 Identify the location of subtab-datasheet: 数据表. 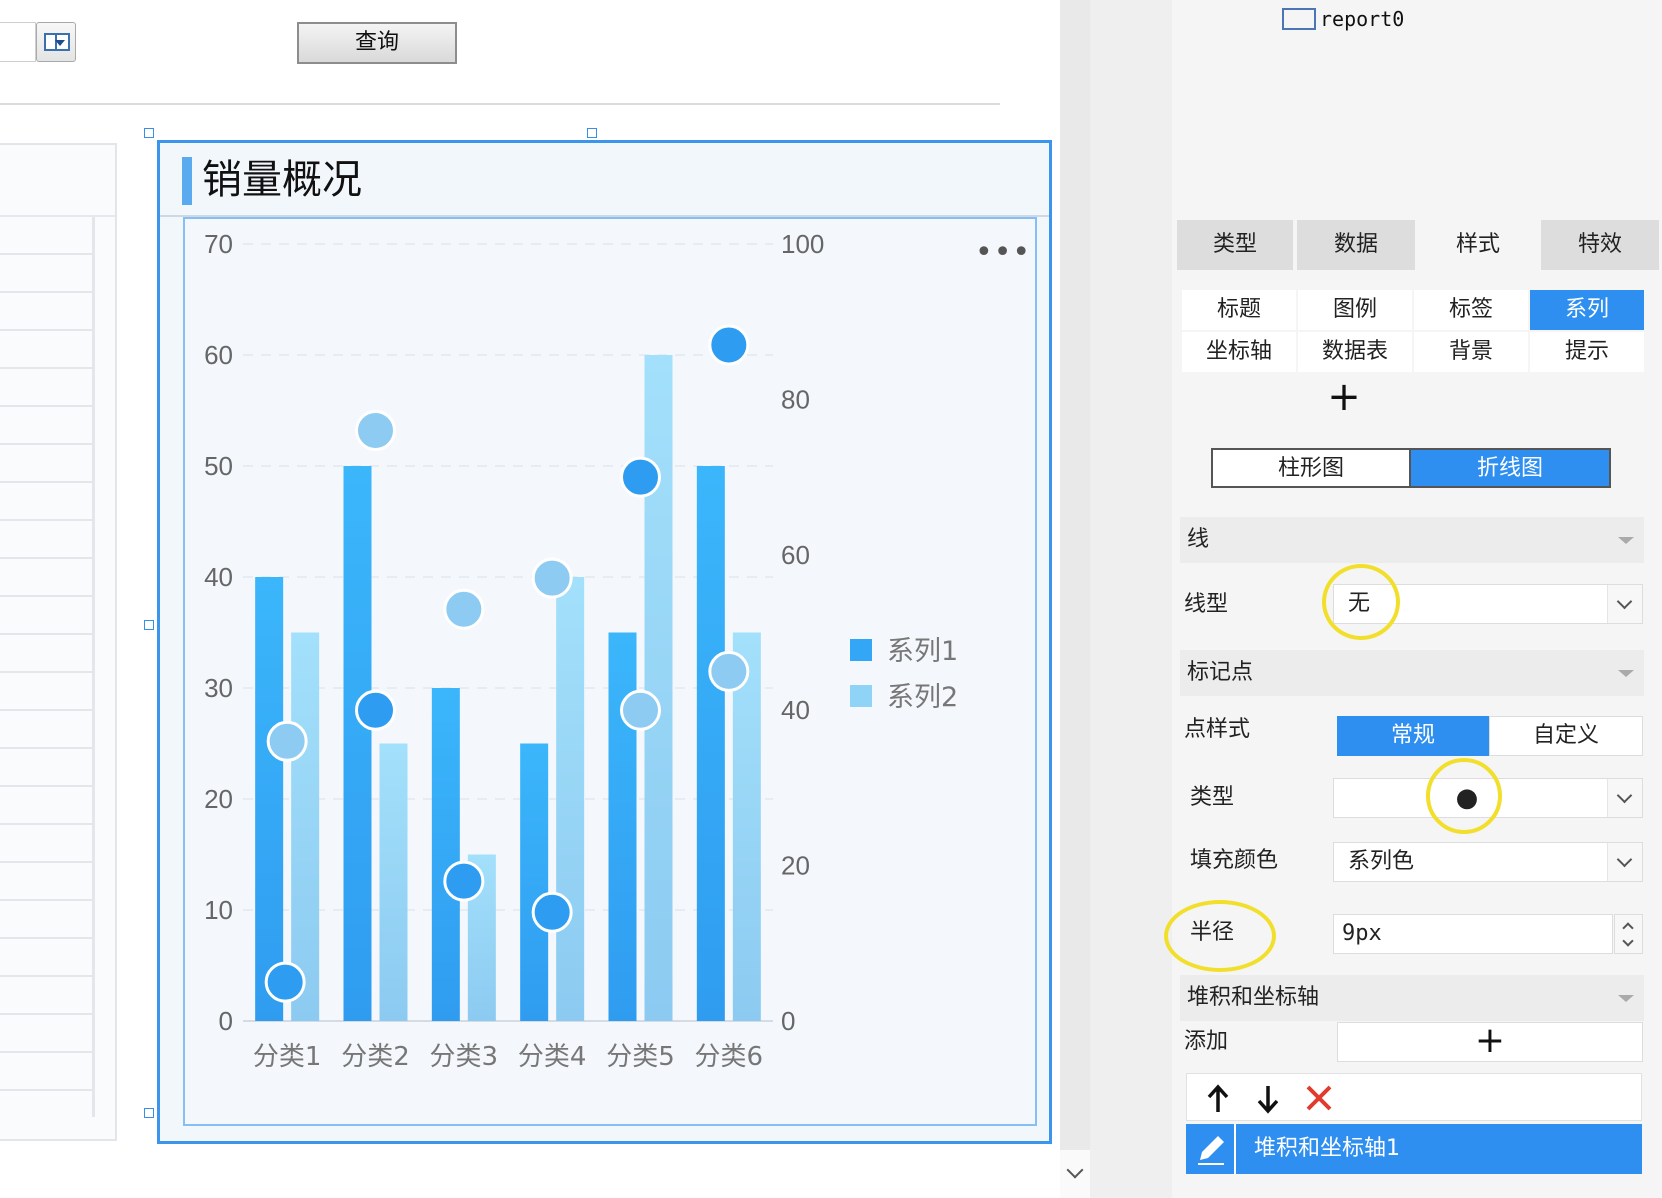
(1355, 352).